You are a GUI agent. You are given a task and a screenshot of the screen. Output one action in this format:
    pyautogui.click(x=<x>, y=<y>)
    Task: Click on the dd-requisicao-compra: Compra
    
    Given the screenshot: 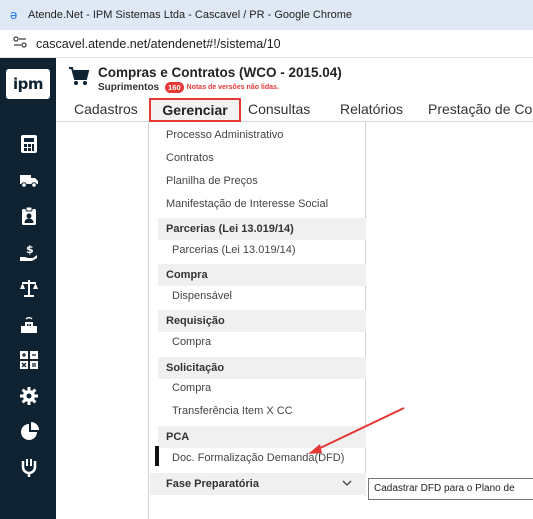 What is the action you would take?
    pyautogui.click(x=191, y=342)
    